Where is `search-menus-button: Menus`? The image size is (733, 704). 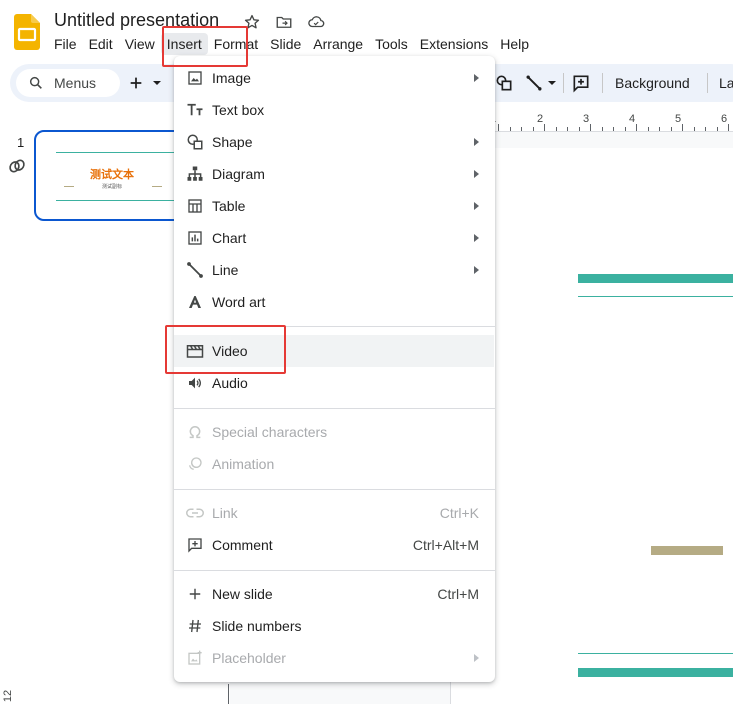
search-menus-button: Menus is located at coordinates (68, 83).